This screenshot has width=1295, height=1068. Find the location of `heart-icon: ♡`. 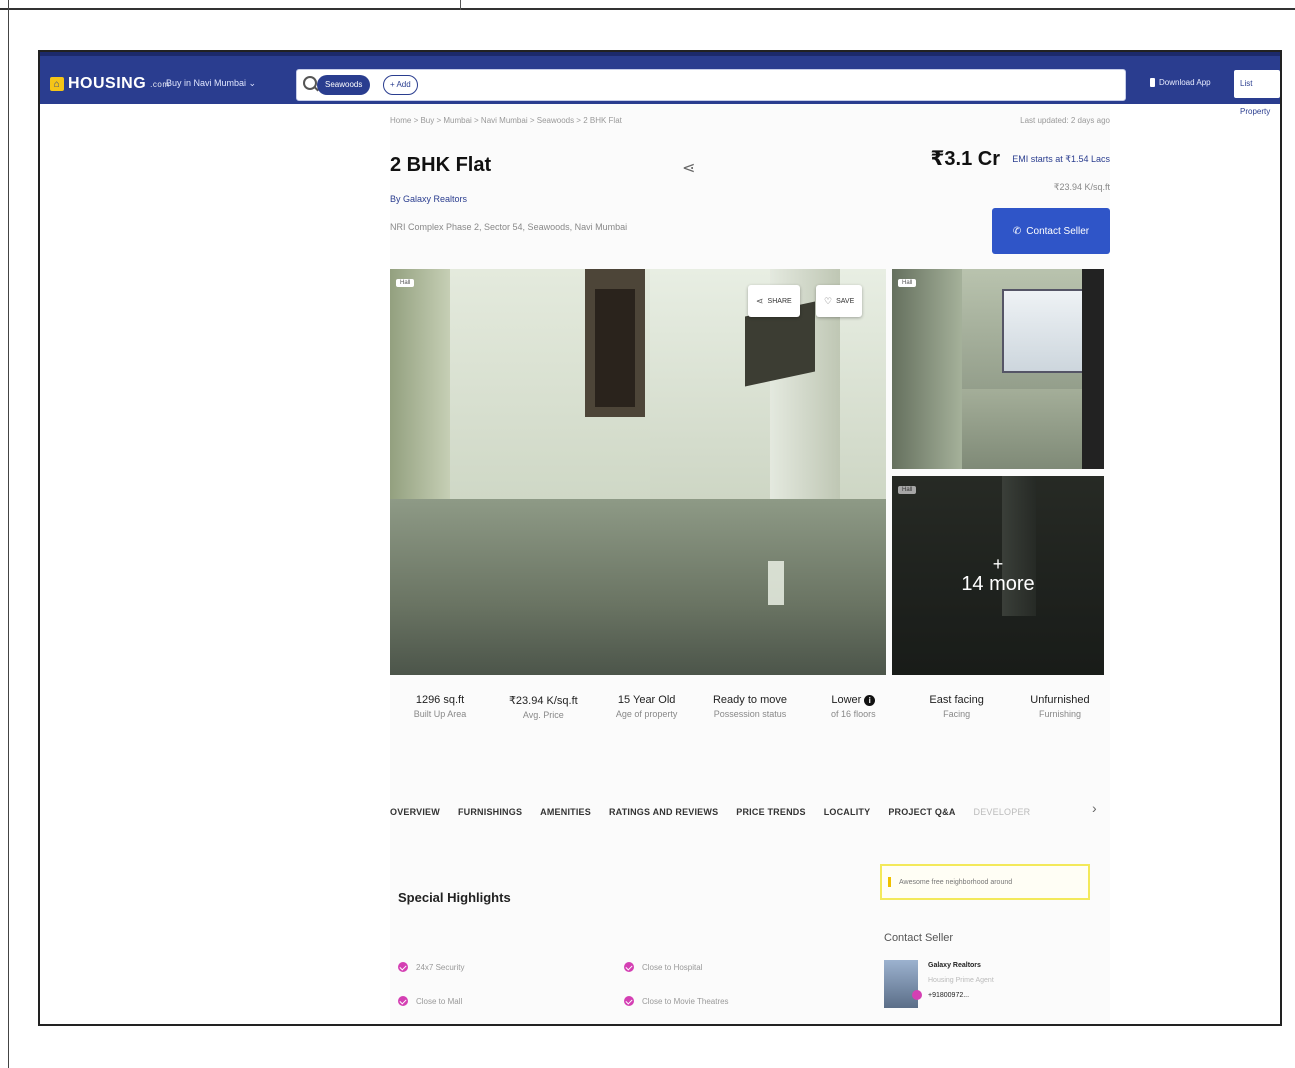

heart-icon: ♡ is located at coordinates (828, 300).